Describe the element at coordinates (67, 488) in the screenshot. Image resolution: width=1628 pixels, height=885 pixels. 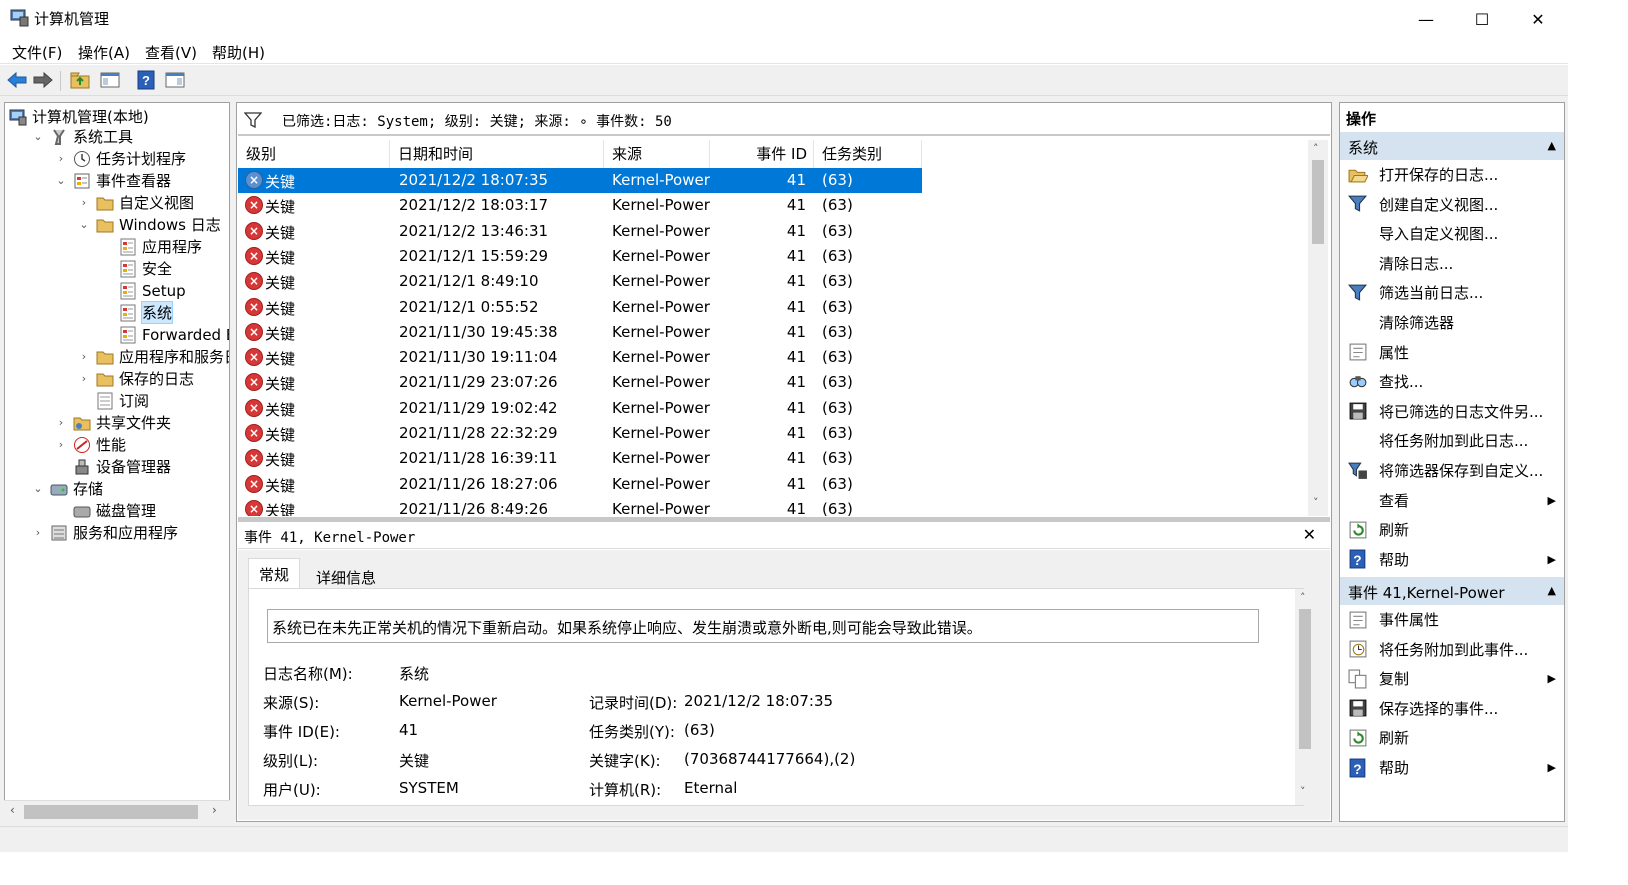
I see `tree-node: ⌄ 存储` at that location.